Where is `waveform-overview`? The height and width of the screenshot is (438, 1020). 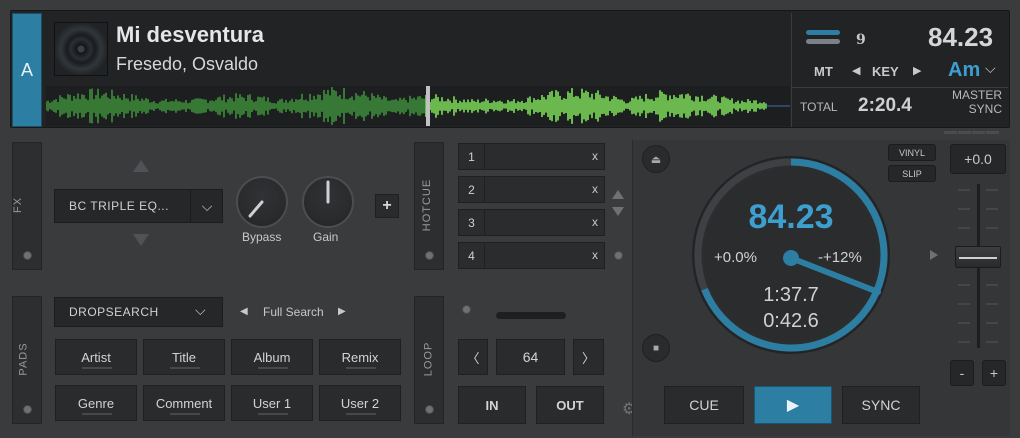
waveform-overview is located at coordinates (418, 106).